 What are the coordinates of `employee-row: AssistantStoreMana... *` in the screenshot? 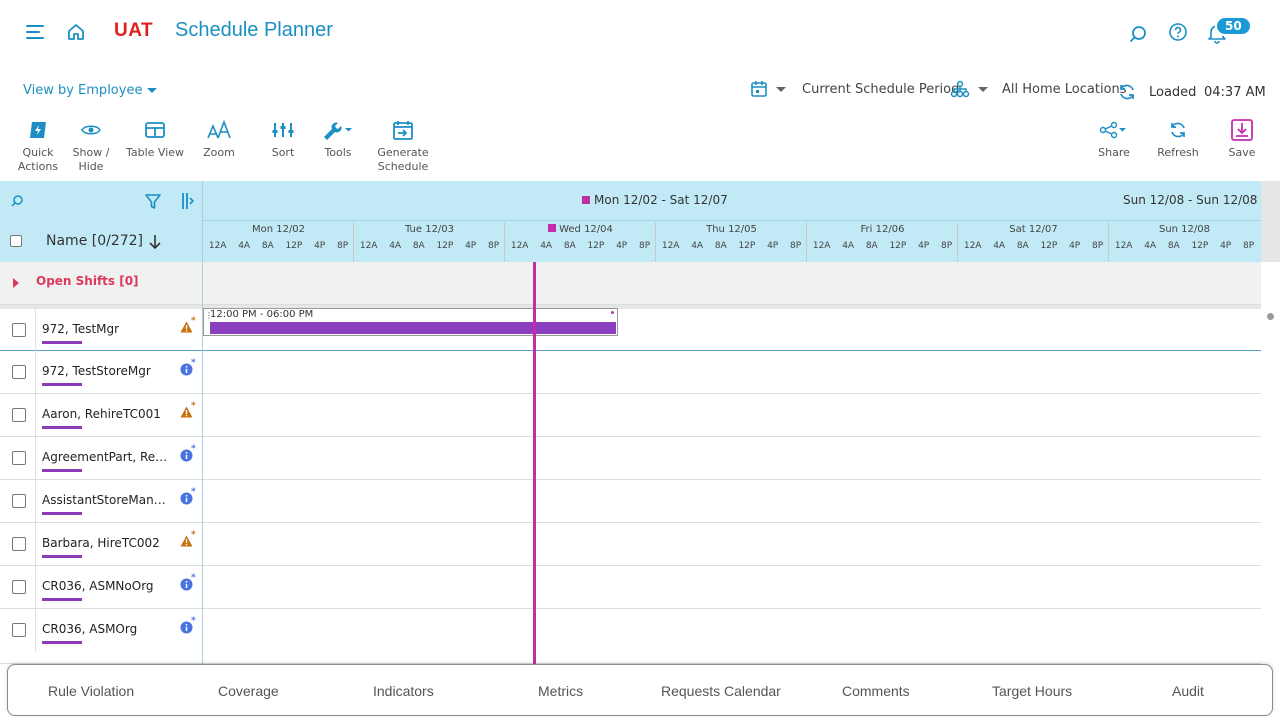 It's located at (630, 501).